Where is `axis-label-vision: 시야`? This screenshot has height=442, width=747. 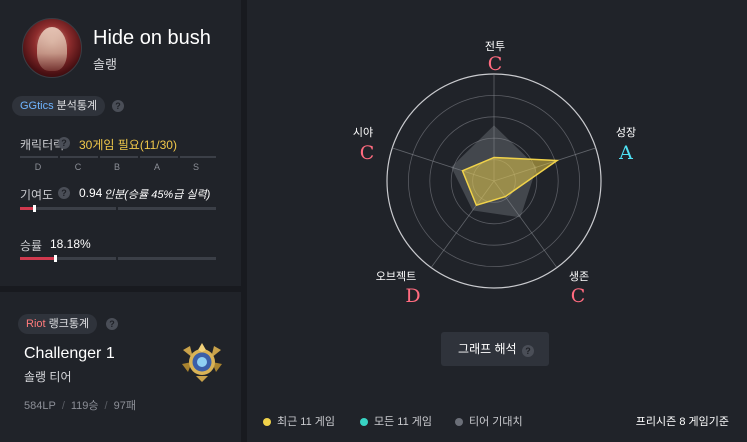 axis-label-vision: 시야 is located at coordinates (363, 133).